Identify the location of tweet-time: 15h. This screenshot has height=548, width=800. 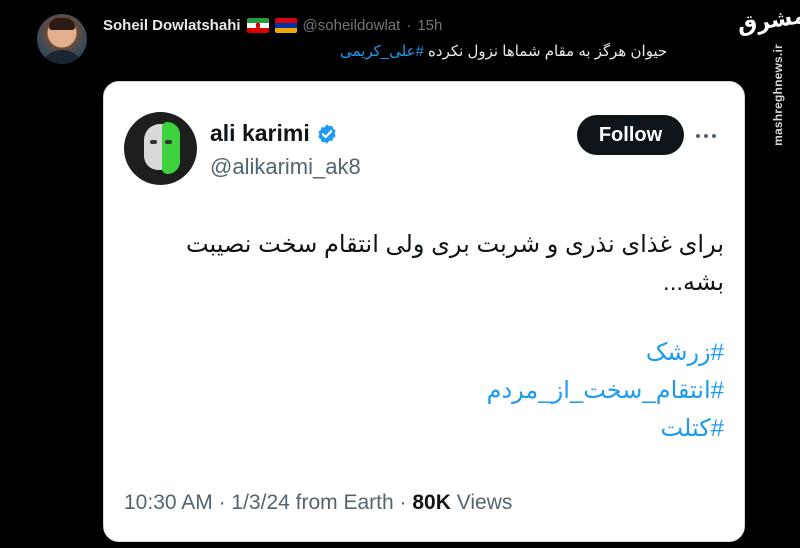
(429, 25).